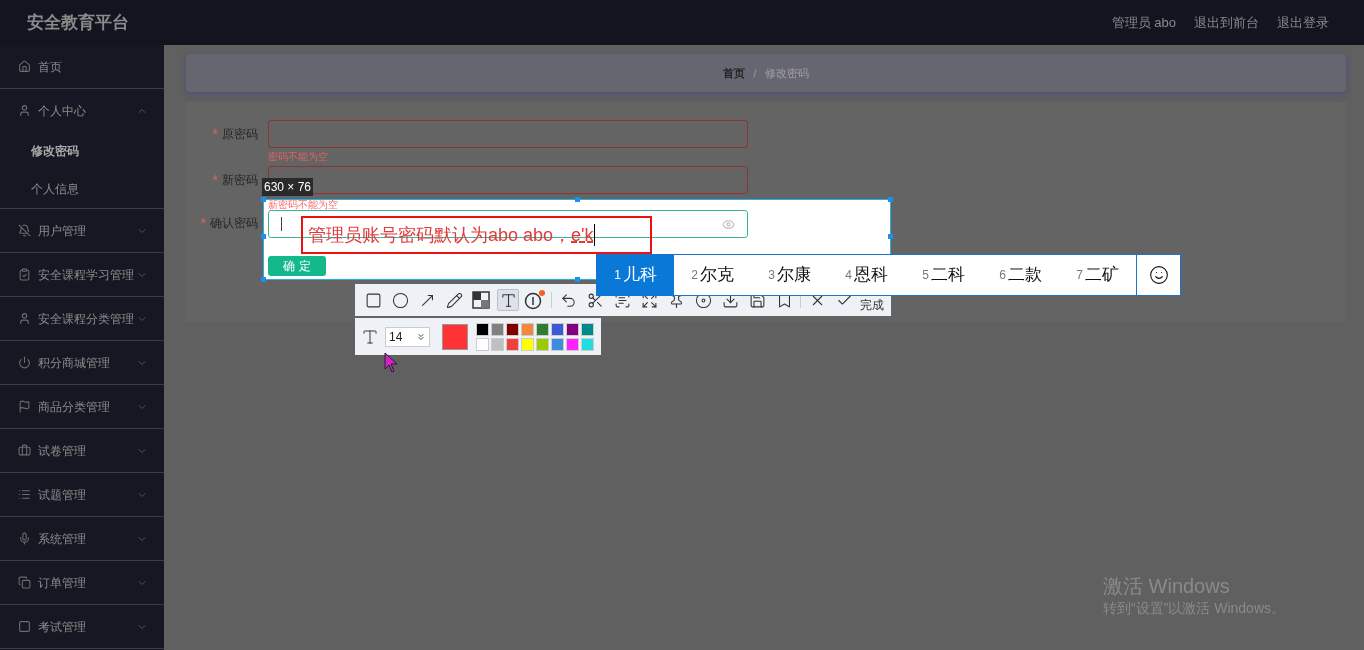 The image size is (1364, 650). I want to click on field-label: 确认密码, so click(234, 223).